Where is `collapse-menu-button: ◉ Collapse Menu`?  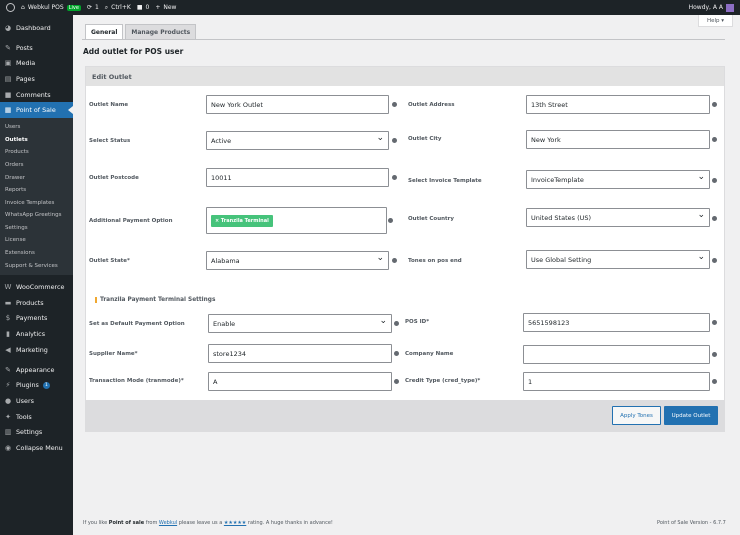
collapse-menu-button: ◉ Collapse Menu is located at coordinates (36, 448).